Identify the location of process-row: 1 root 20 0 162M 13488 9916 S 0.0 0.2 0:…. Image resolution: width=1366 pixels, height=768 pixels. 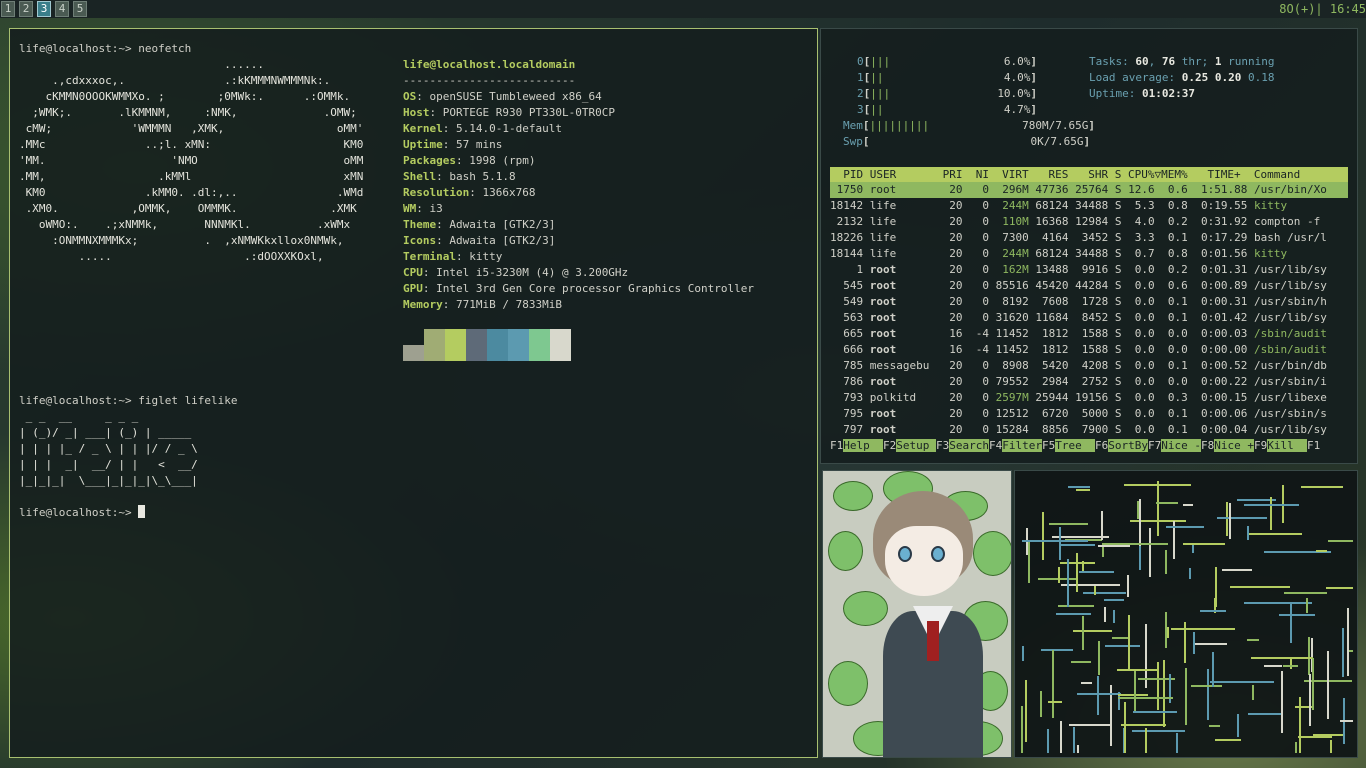
(1089, 270).